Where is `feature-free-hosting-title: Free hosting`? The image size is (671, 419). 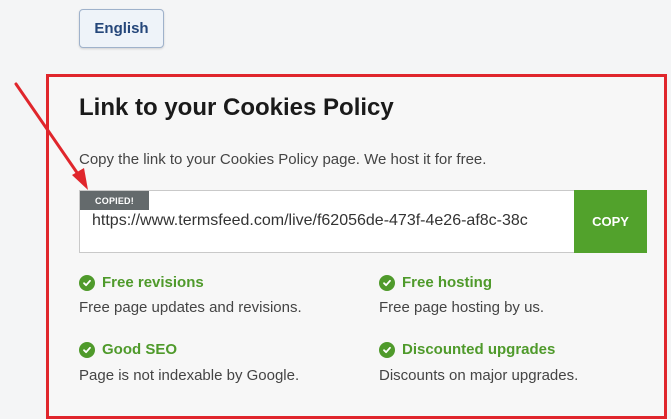 feature-free-hosting-title: Free hosting is located at coordinates (435, 282).